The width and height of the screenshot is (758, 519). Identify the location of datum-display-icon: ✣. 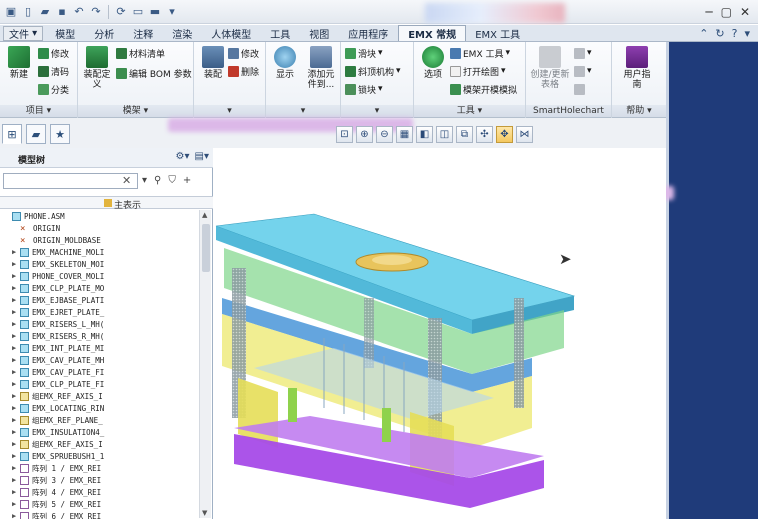
(484, 134).